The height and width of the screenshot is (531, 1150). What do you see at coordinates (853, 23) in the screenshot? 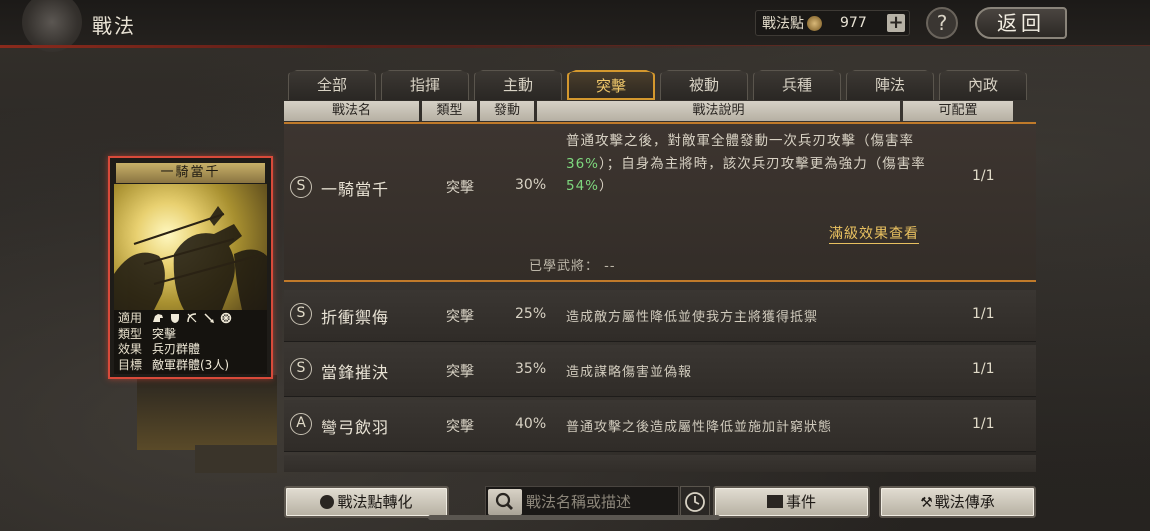
I see `points-value: 977` at bounding box center [853, 23].